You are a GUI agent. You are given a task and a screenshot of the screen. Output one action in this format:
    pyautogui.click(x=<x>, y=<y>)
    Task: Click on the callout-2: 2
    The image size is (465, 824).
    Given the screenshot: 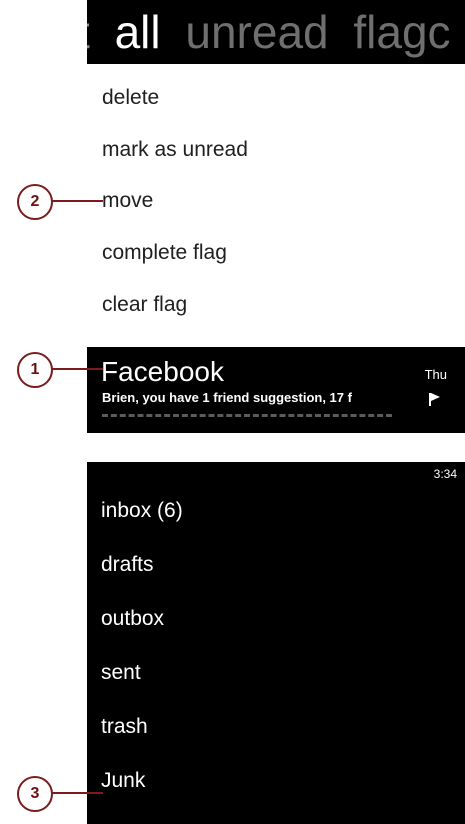 What is the action you would take?
    pyautogui.click(x=35, y=202)
    